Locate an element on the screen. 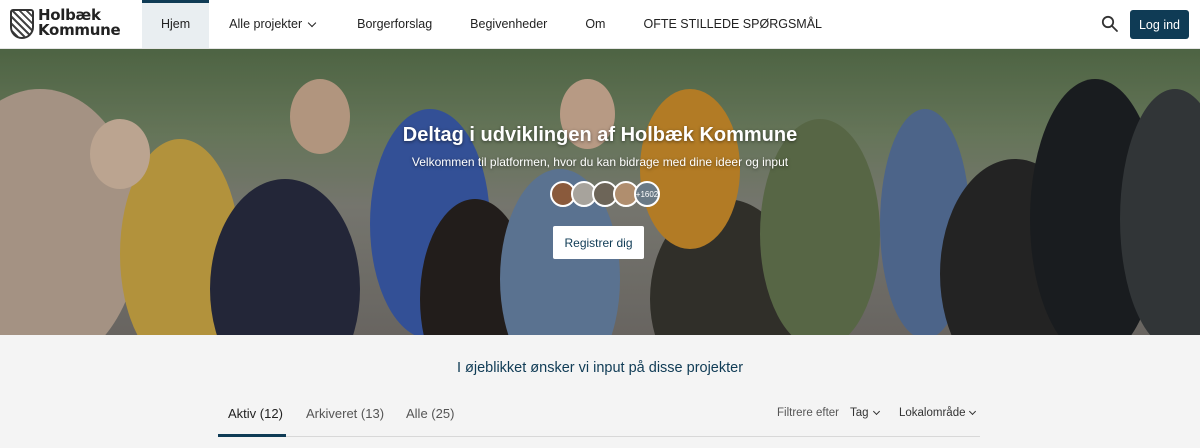  nav-all-projects: Alle projekter is located at coordinates (273, 24).